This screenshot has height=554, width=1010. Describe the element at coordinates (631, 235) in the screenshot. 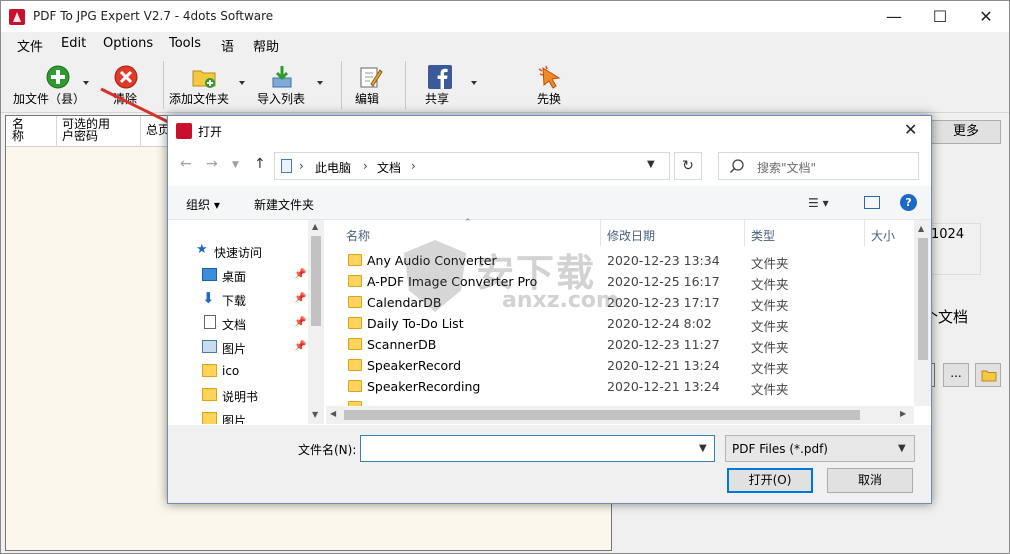

I see `column-header-date: 修改日期` at that location.